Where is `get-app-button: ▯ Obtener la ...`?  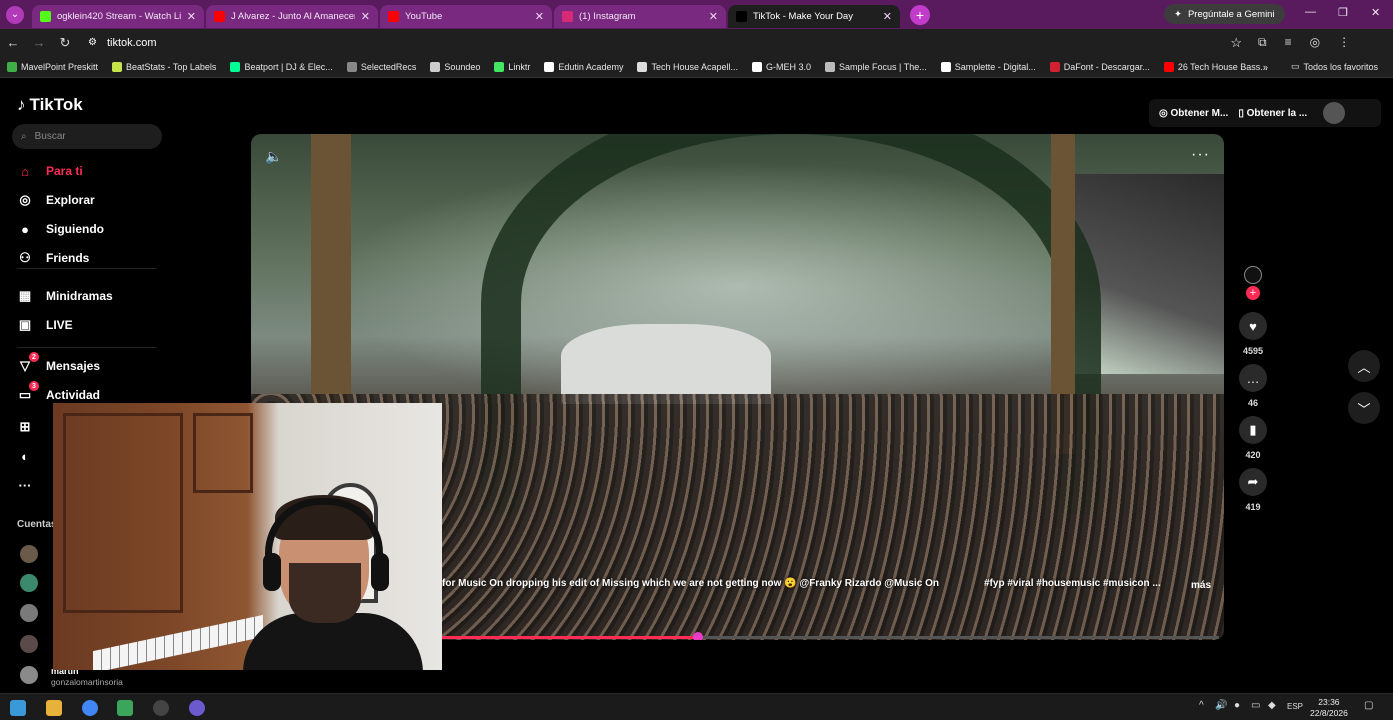 get-app-button: ▯ Obtener la ... is located at coordinates (1272, 113).